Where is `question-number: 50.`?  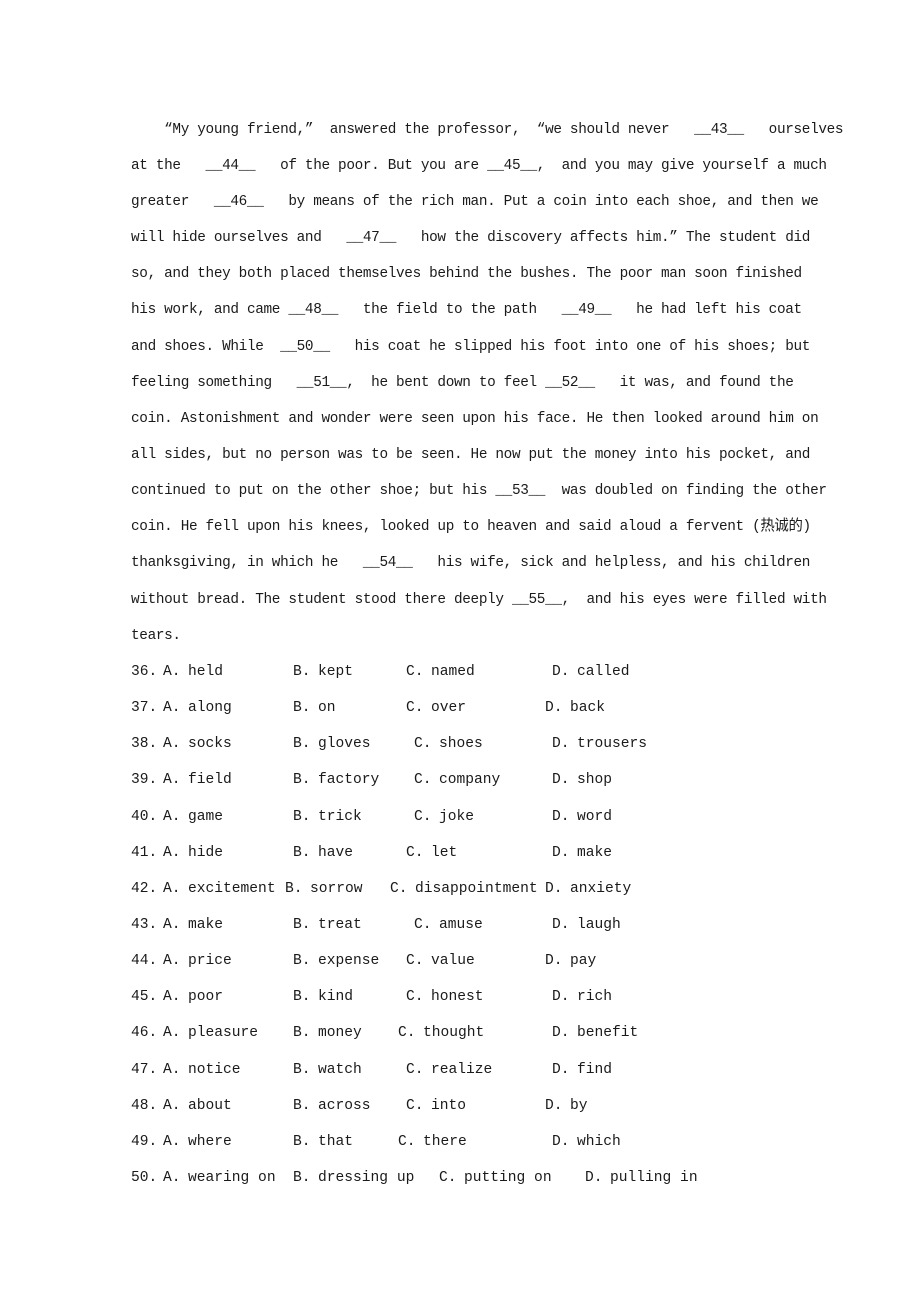 question-number: 50. is located at coordinates (144, 1177).